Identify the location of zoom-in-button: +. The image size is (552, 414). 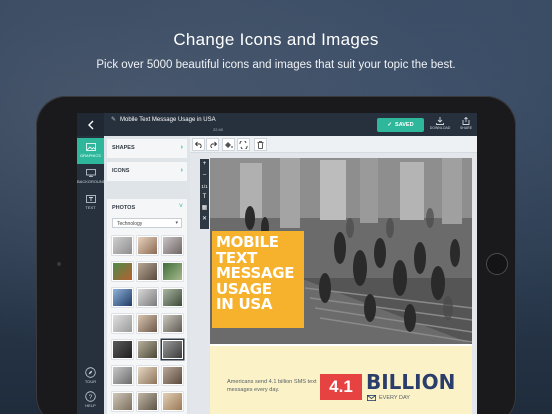
(204, 164).